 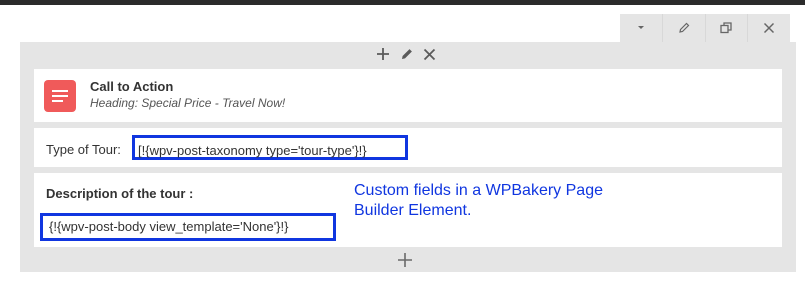 I want to click on delete-button, so click(x=768, y=28).